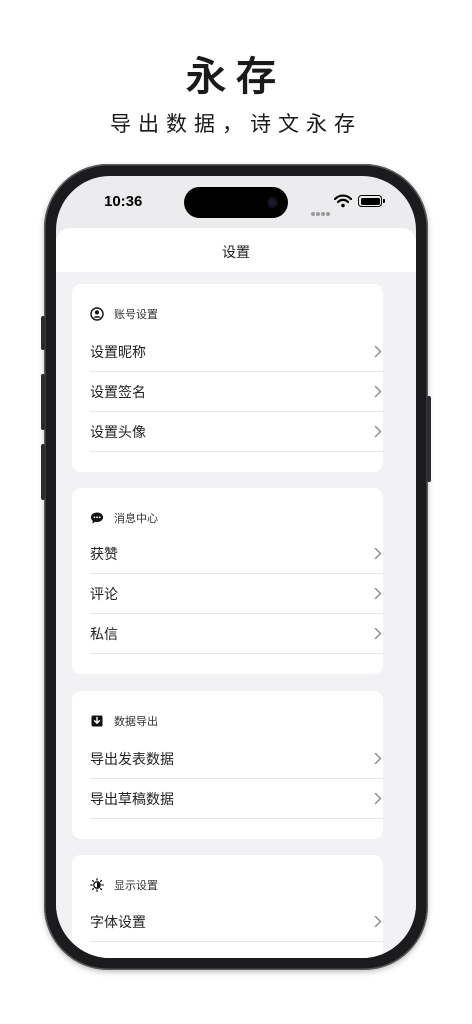 The height and width of the screenshot is (1024, 472). I want to click on brightness-icon, so click(97, 885).